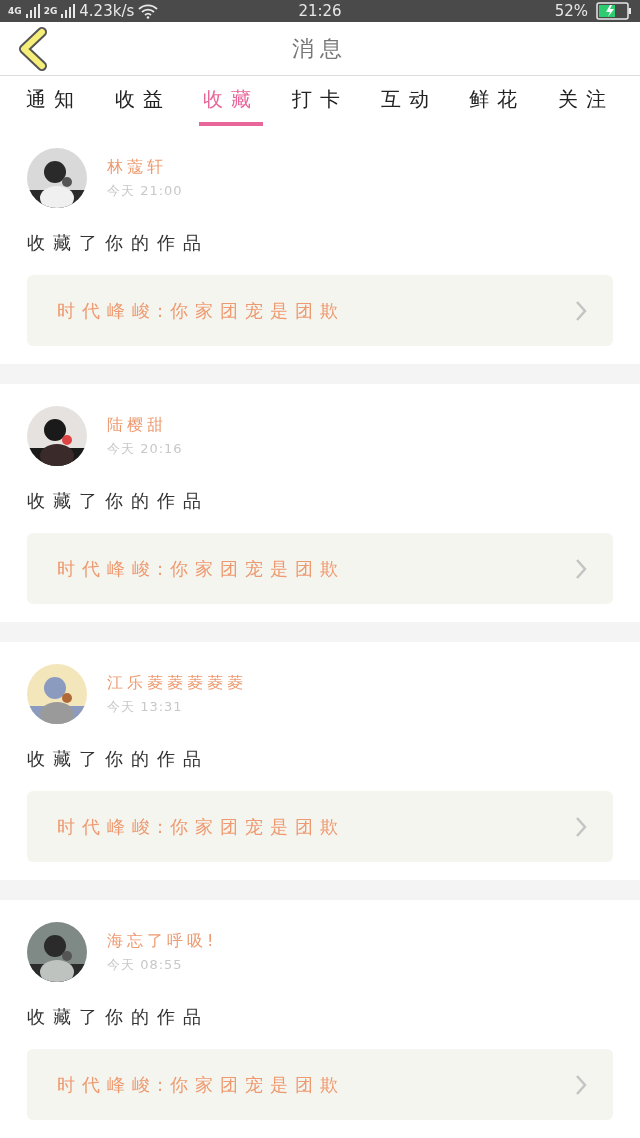 The image size is (640, 1138). I want to click on tab: 通知, so click(54, 101).